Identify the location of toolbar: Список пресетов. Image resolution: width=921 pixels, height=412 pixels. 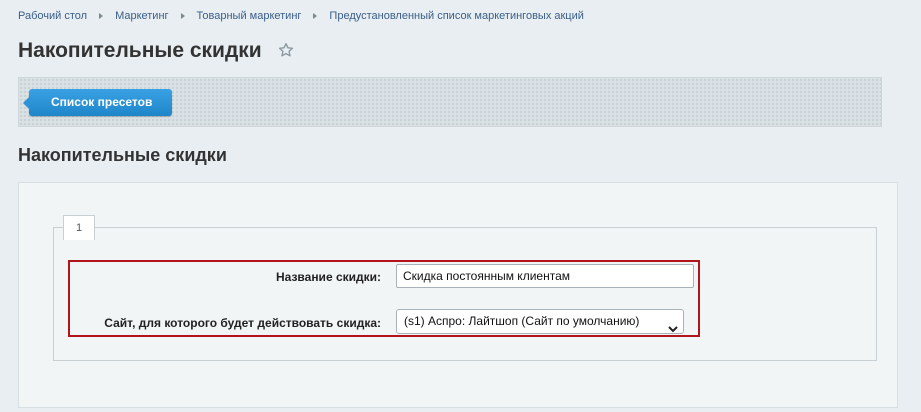
(450, 102).